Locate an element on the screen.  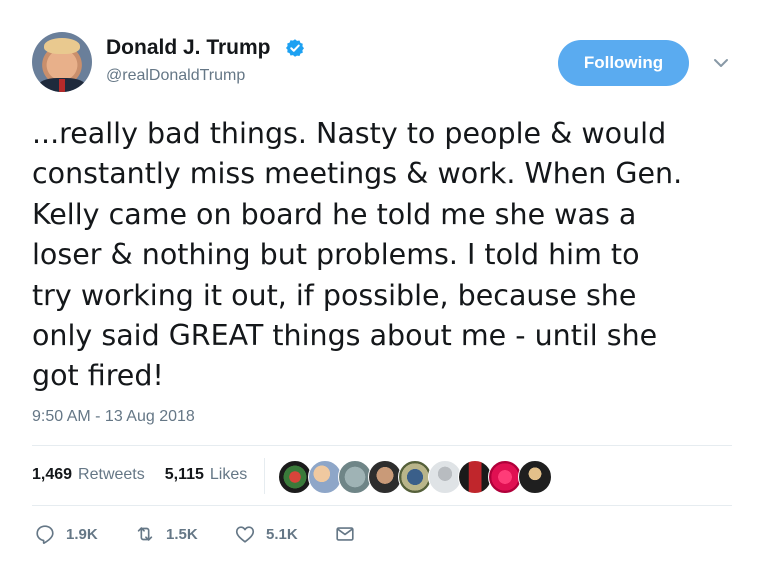
reply-count: 1.9K is located at coordinates (82, 534).